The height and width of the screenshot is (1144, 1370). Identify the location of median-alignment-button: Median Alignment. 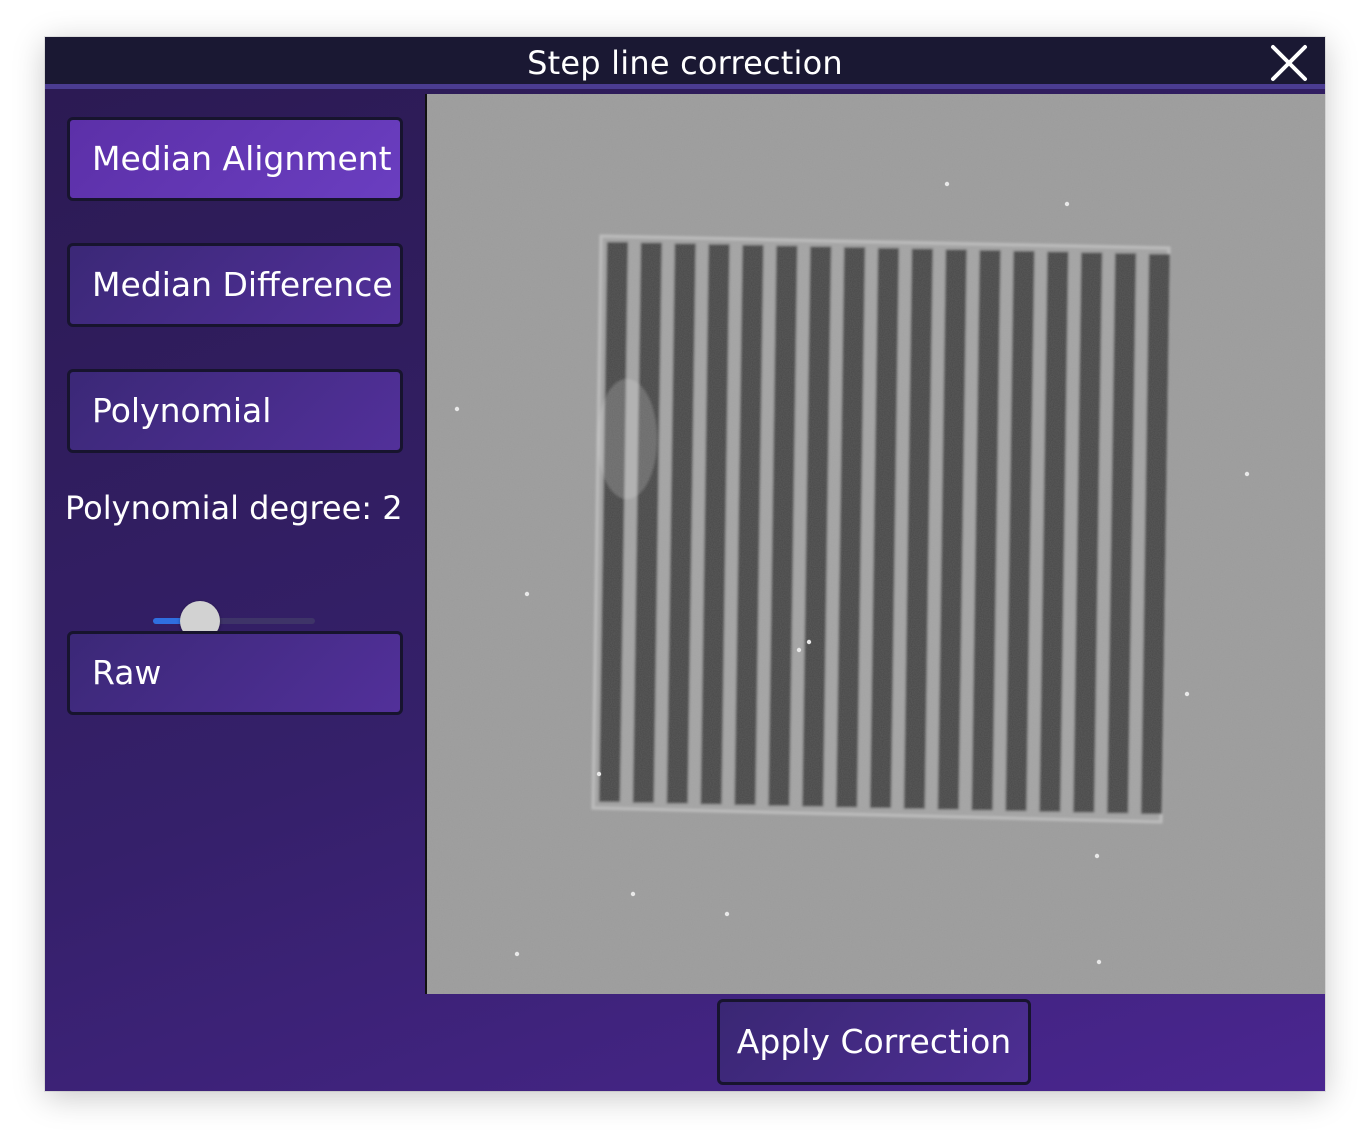
(235, 159).